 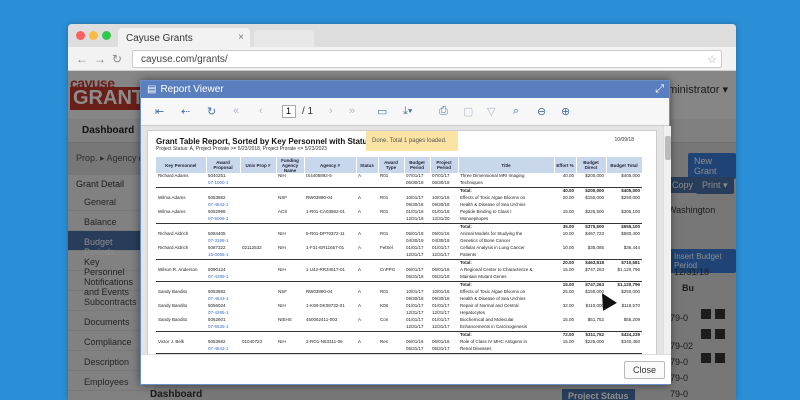 I want to click on minimize-window-icon, so click(x=93, y=35).